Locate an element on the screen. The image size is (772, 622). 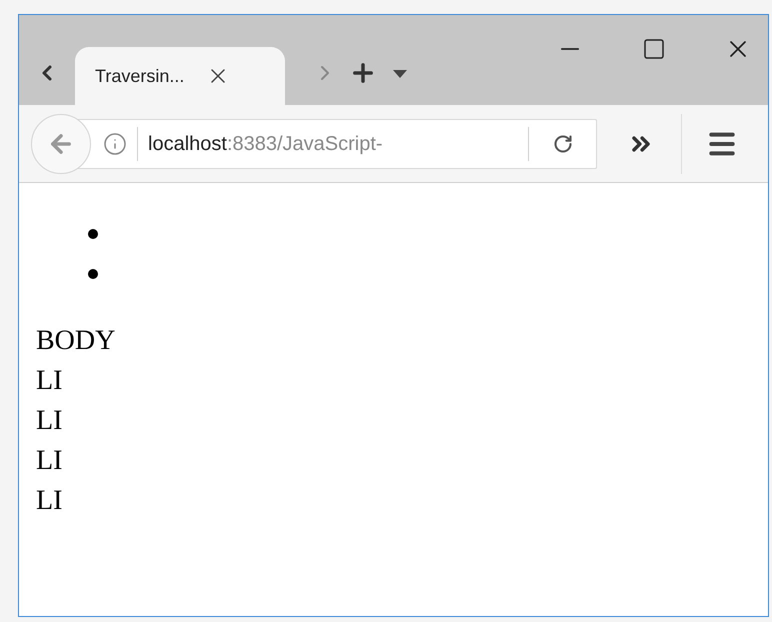
url-host: localhost is located at coordinates (187, 144).